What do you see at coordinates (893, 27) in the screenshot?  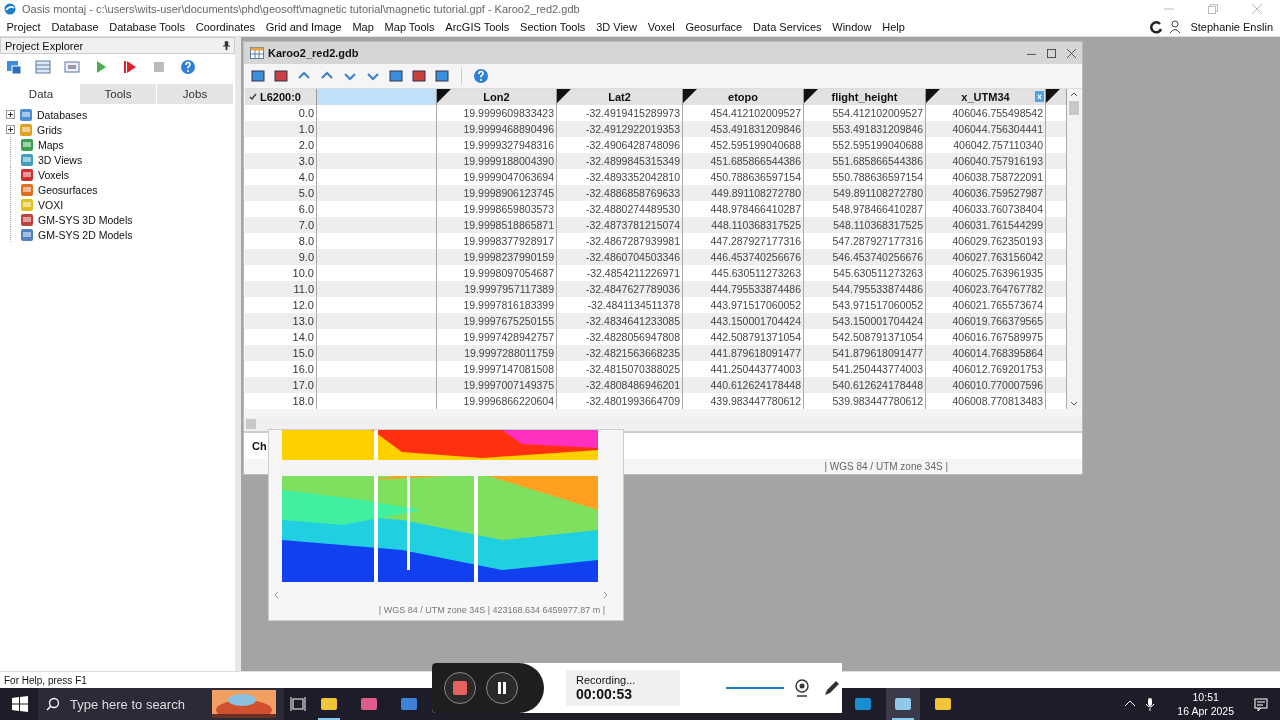 I see `menu-item: Help` at bounding box center [893, 27].